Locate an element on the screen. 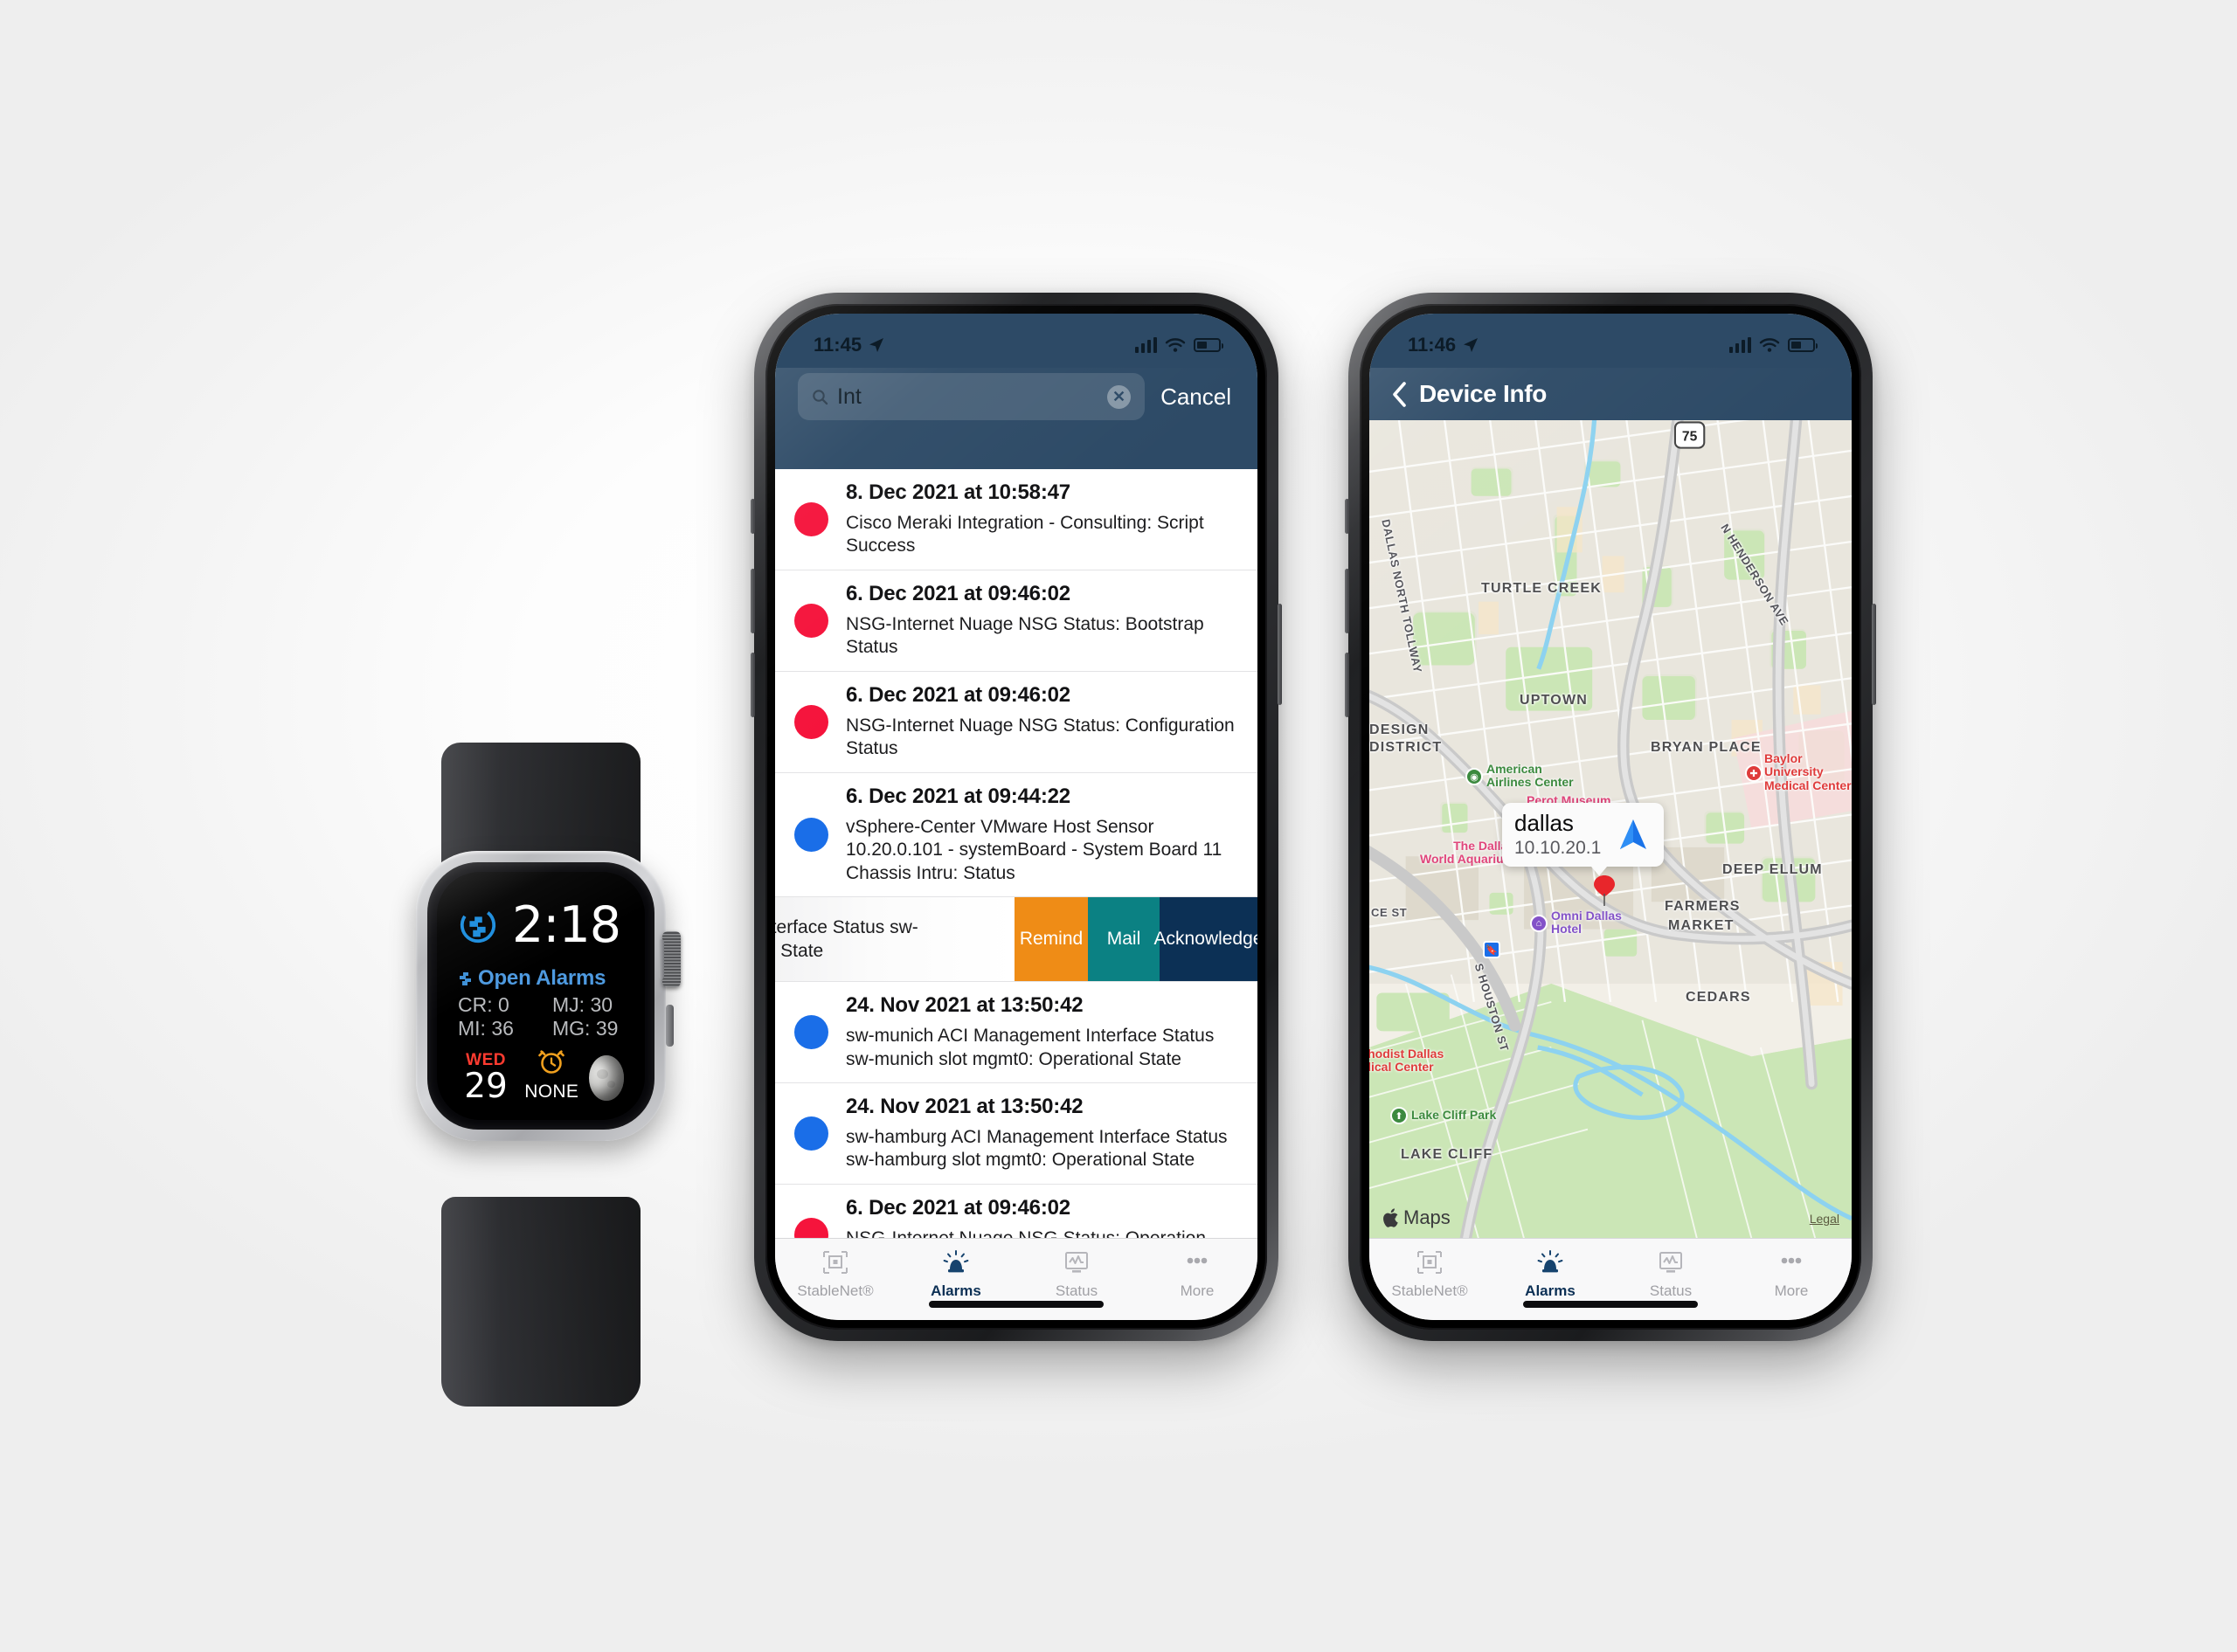  legal-link: Legal is located at coordinates (1824, 1219).